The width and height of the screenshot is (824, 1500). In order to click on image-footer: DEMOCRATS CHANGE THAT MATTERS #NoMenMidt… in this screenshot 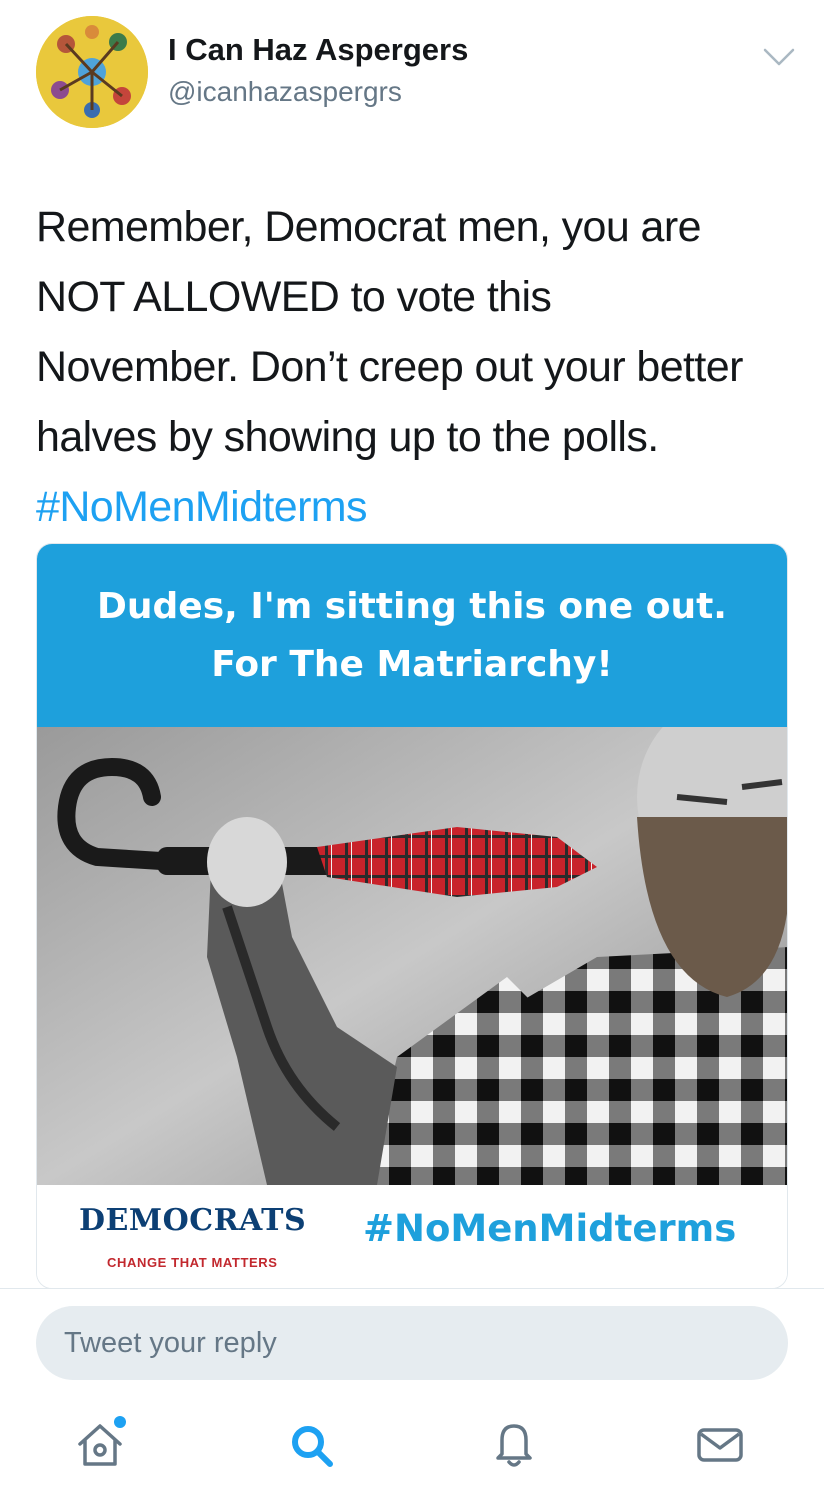, I will do `click(412, 1236)`.